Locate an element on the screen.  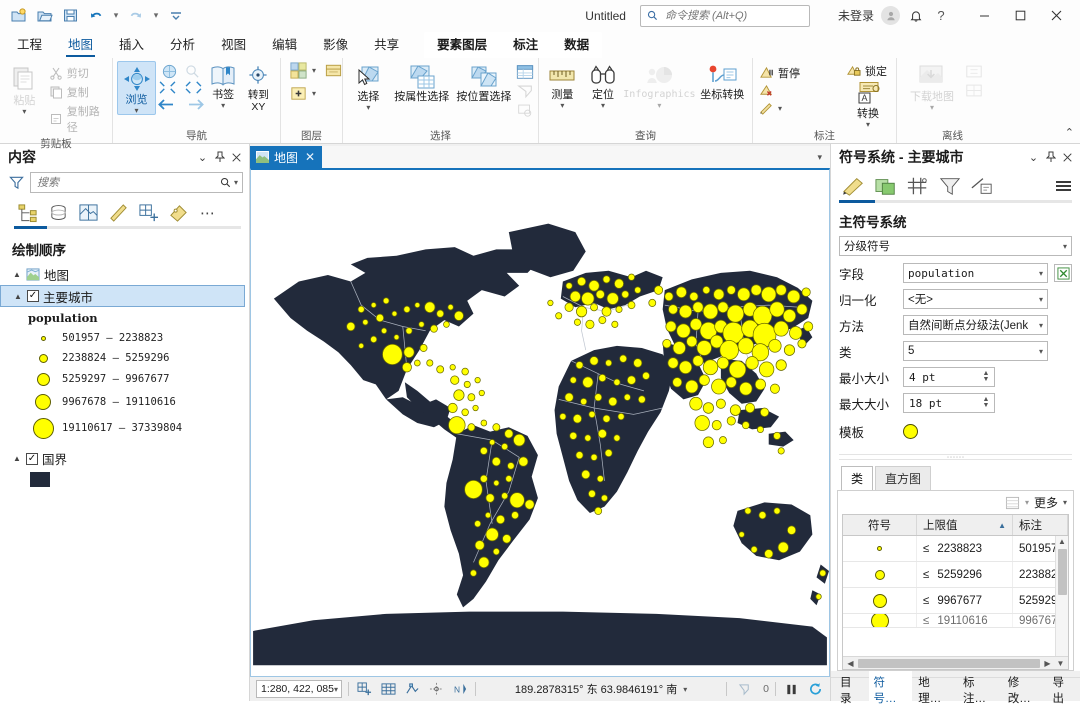
paste-dropdown-icon: ▾ is located at coordinates (24, 111).